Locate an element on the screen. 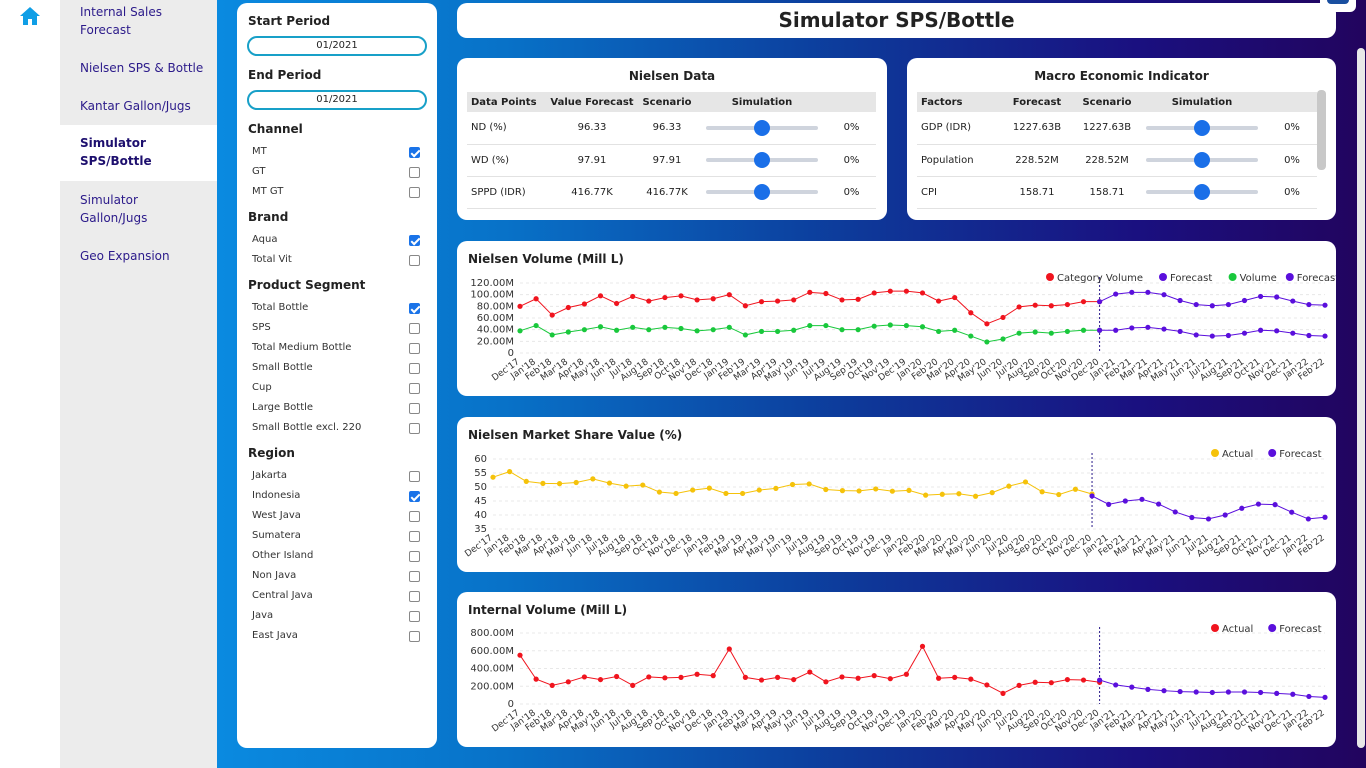 Image resolution: width=1366 pixels, height=768 pixels. end-period-input: 01/2021 is located at coordinates (337, 100).